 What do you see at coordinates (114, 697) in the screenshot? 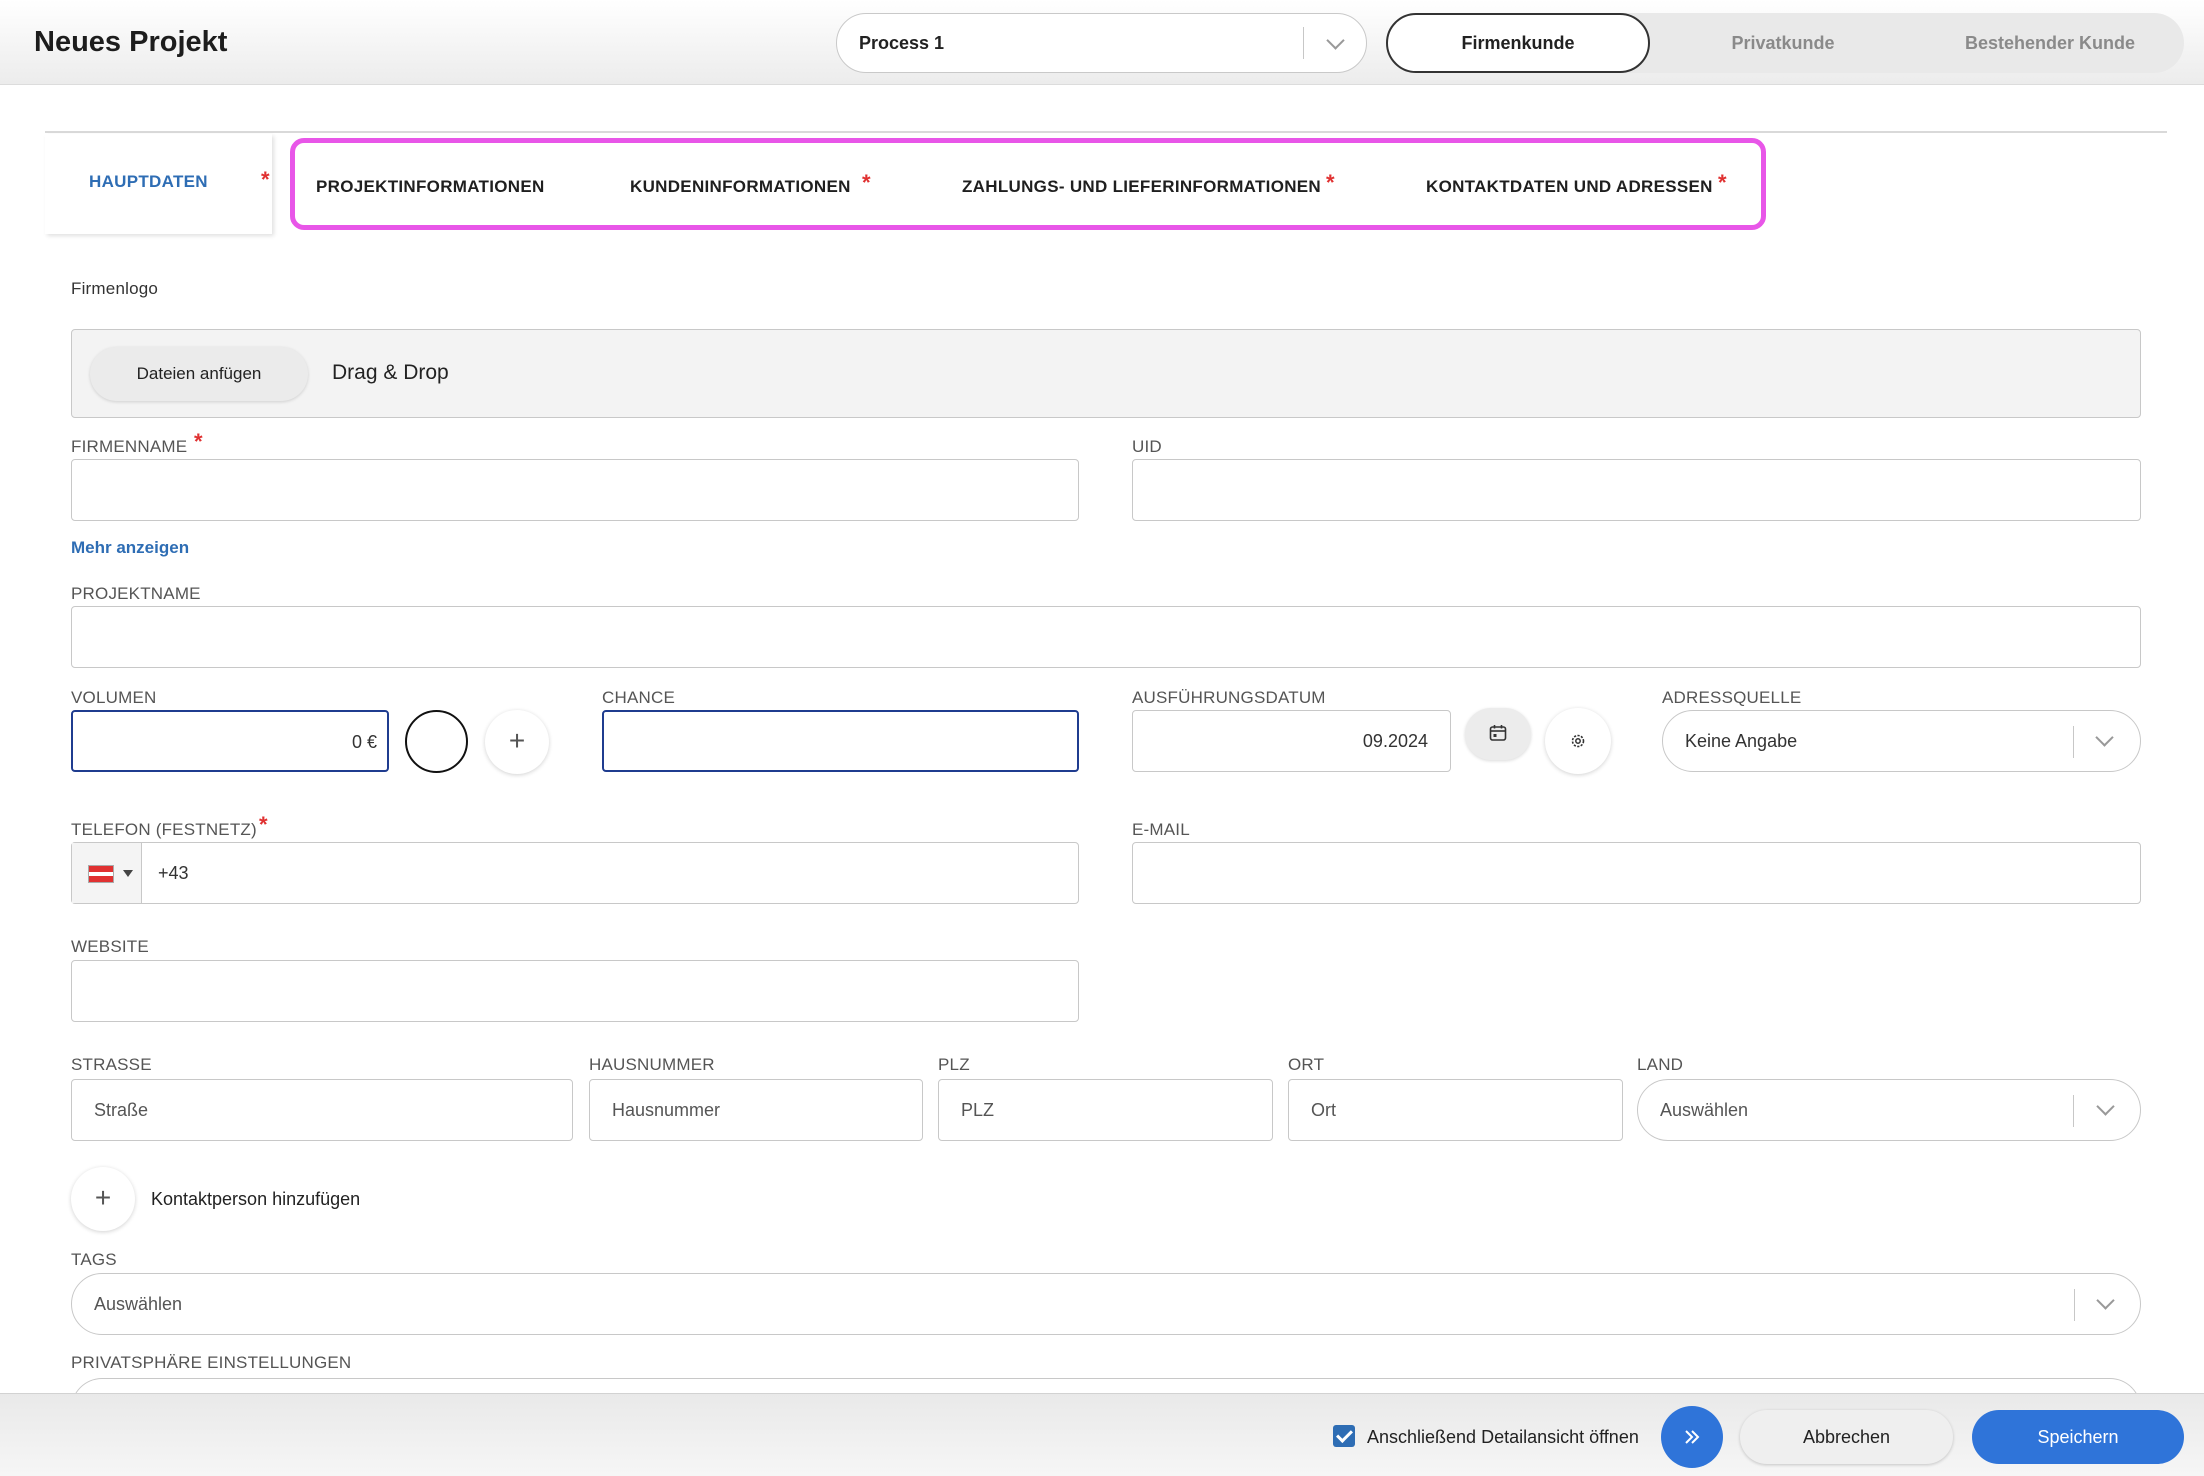
I see `volumen-label: VOLUMEN` at bounding box center [114, 697].